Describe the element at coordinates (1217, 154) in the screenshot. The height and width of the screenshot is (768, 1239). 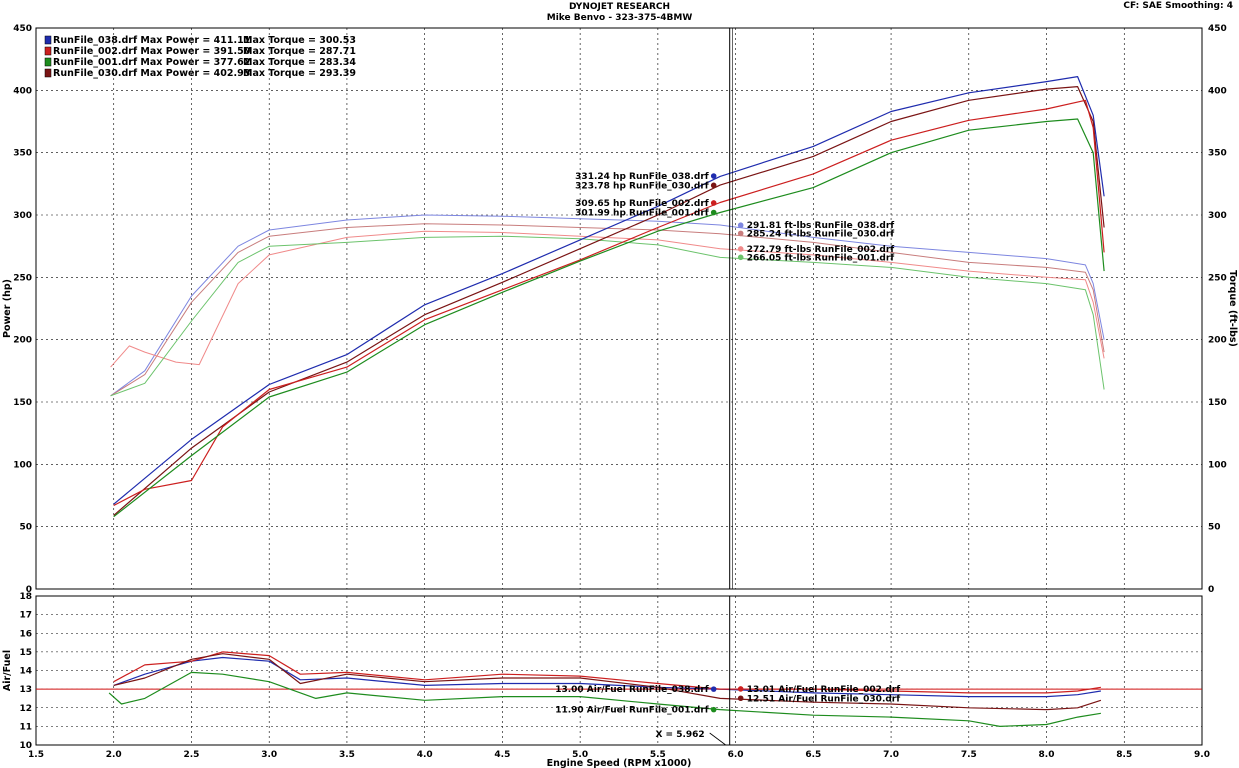
I see `y-tick-label-torque: 350` at that location.